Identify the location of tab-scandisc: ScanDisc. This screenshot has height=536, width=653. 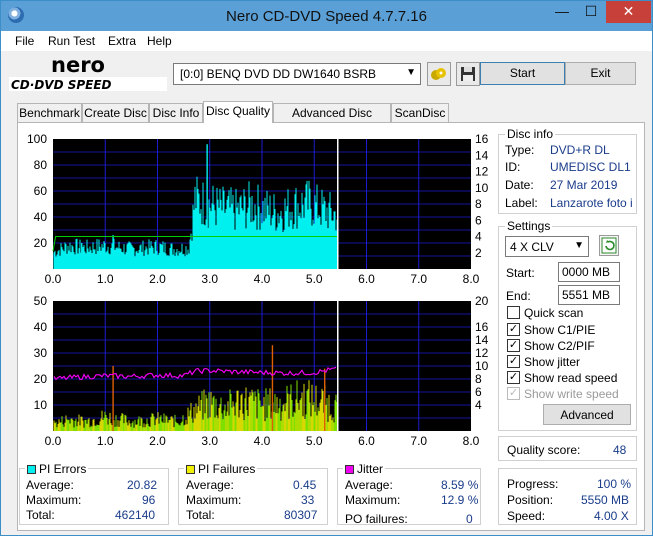
(420, 113).